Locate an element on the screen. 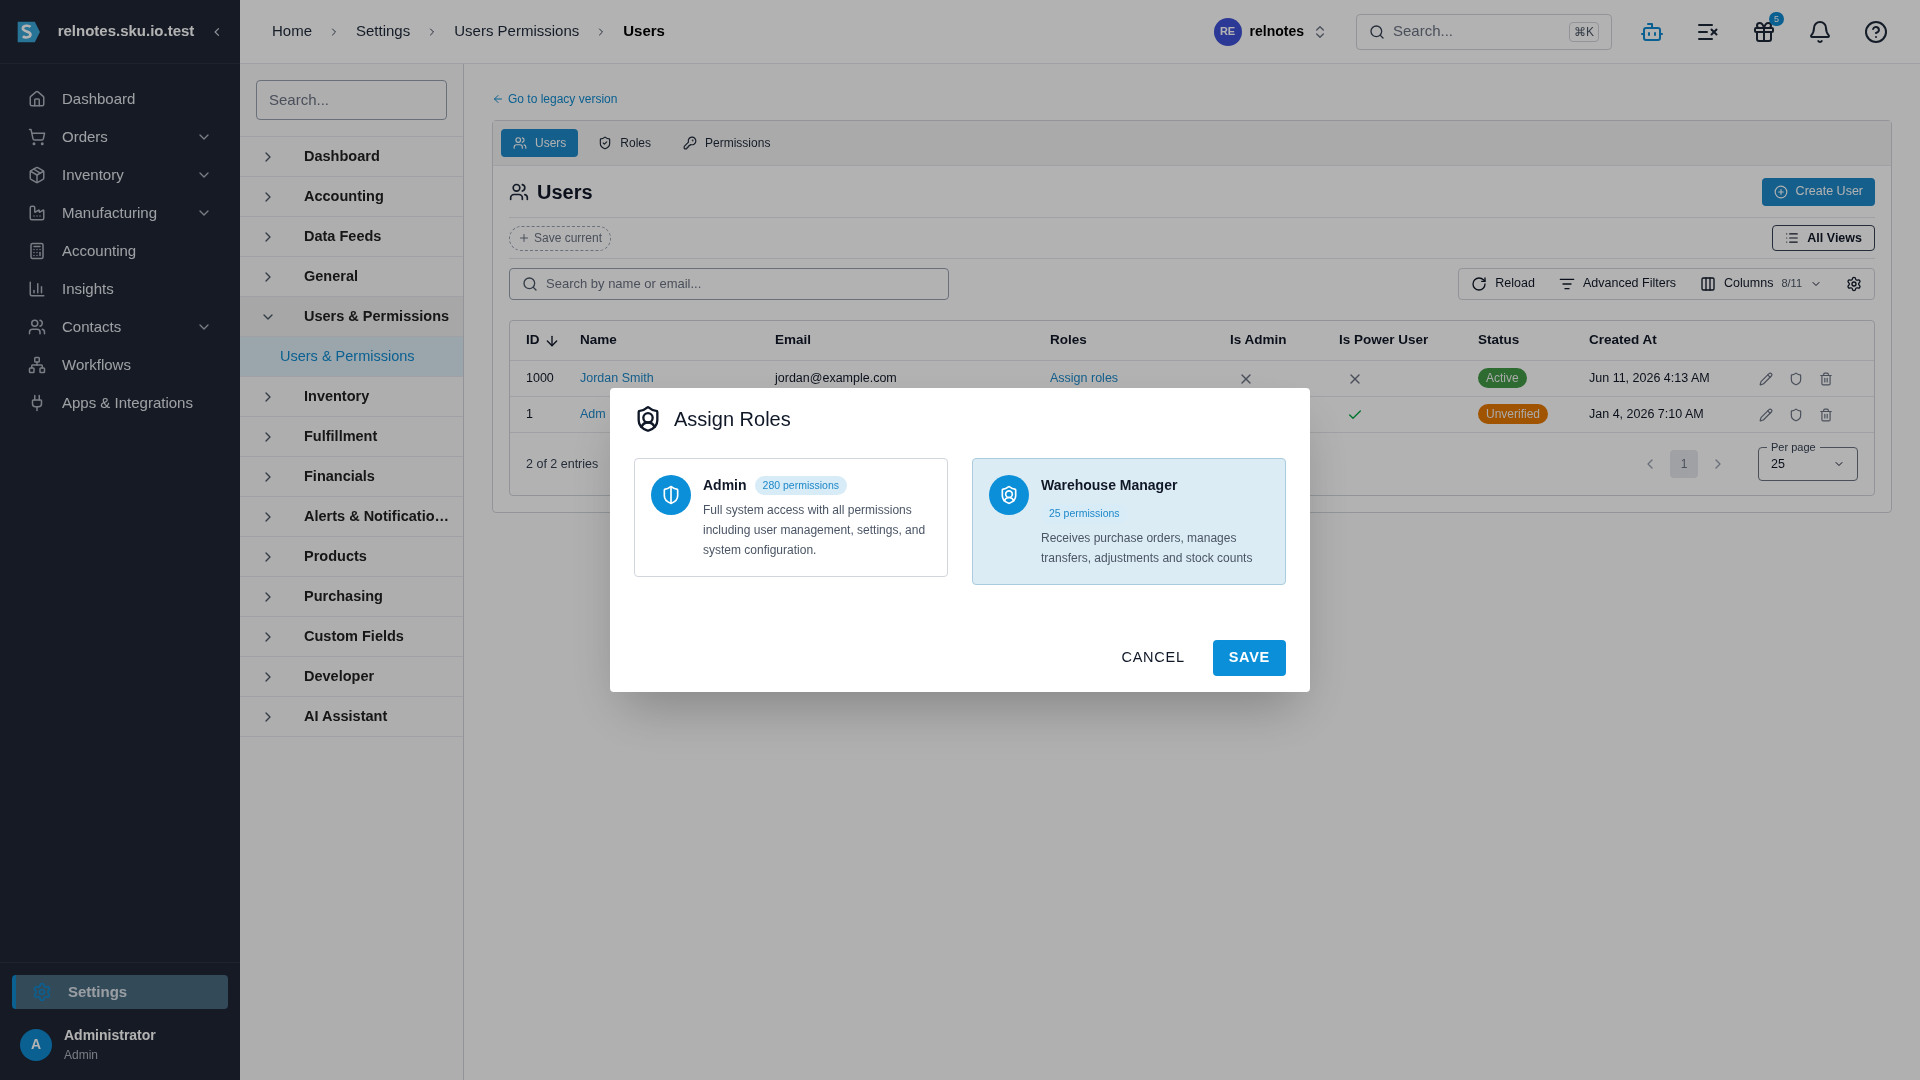 The image size is (1920, 1080). factory-icon is located at coordinates (37, 213).